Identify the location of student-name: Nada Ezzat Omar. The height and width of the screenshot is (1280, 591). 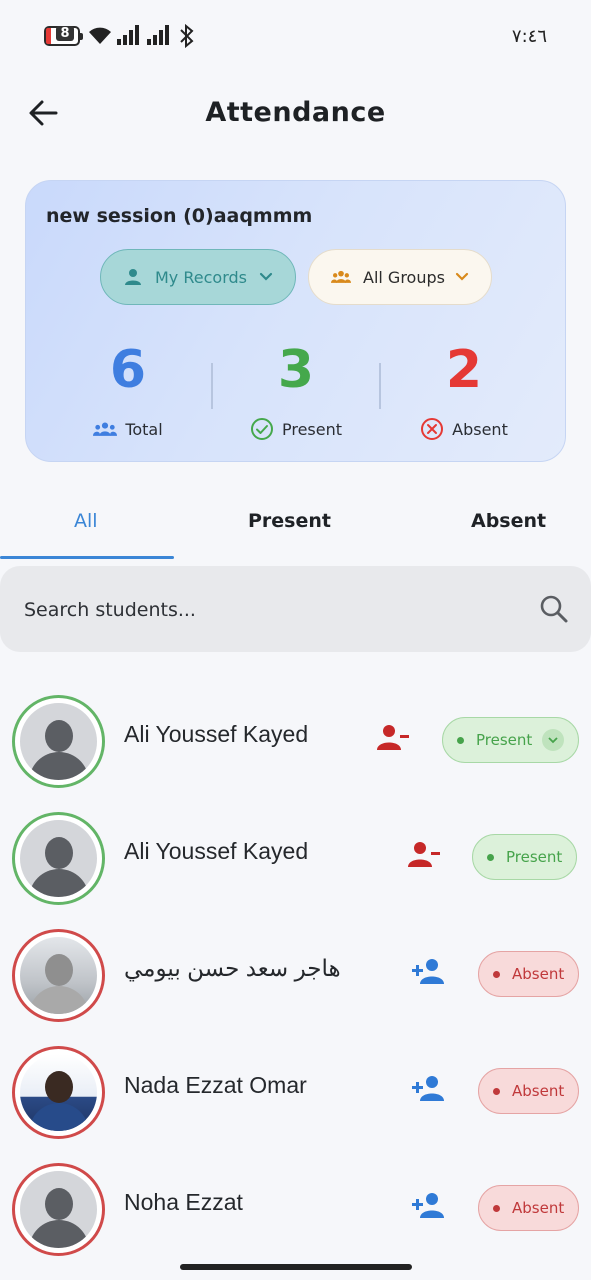
(215, 1085).